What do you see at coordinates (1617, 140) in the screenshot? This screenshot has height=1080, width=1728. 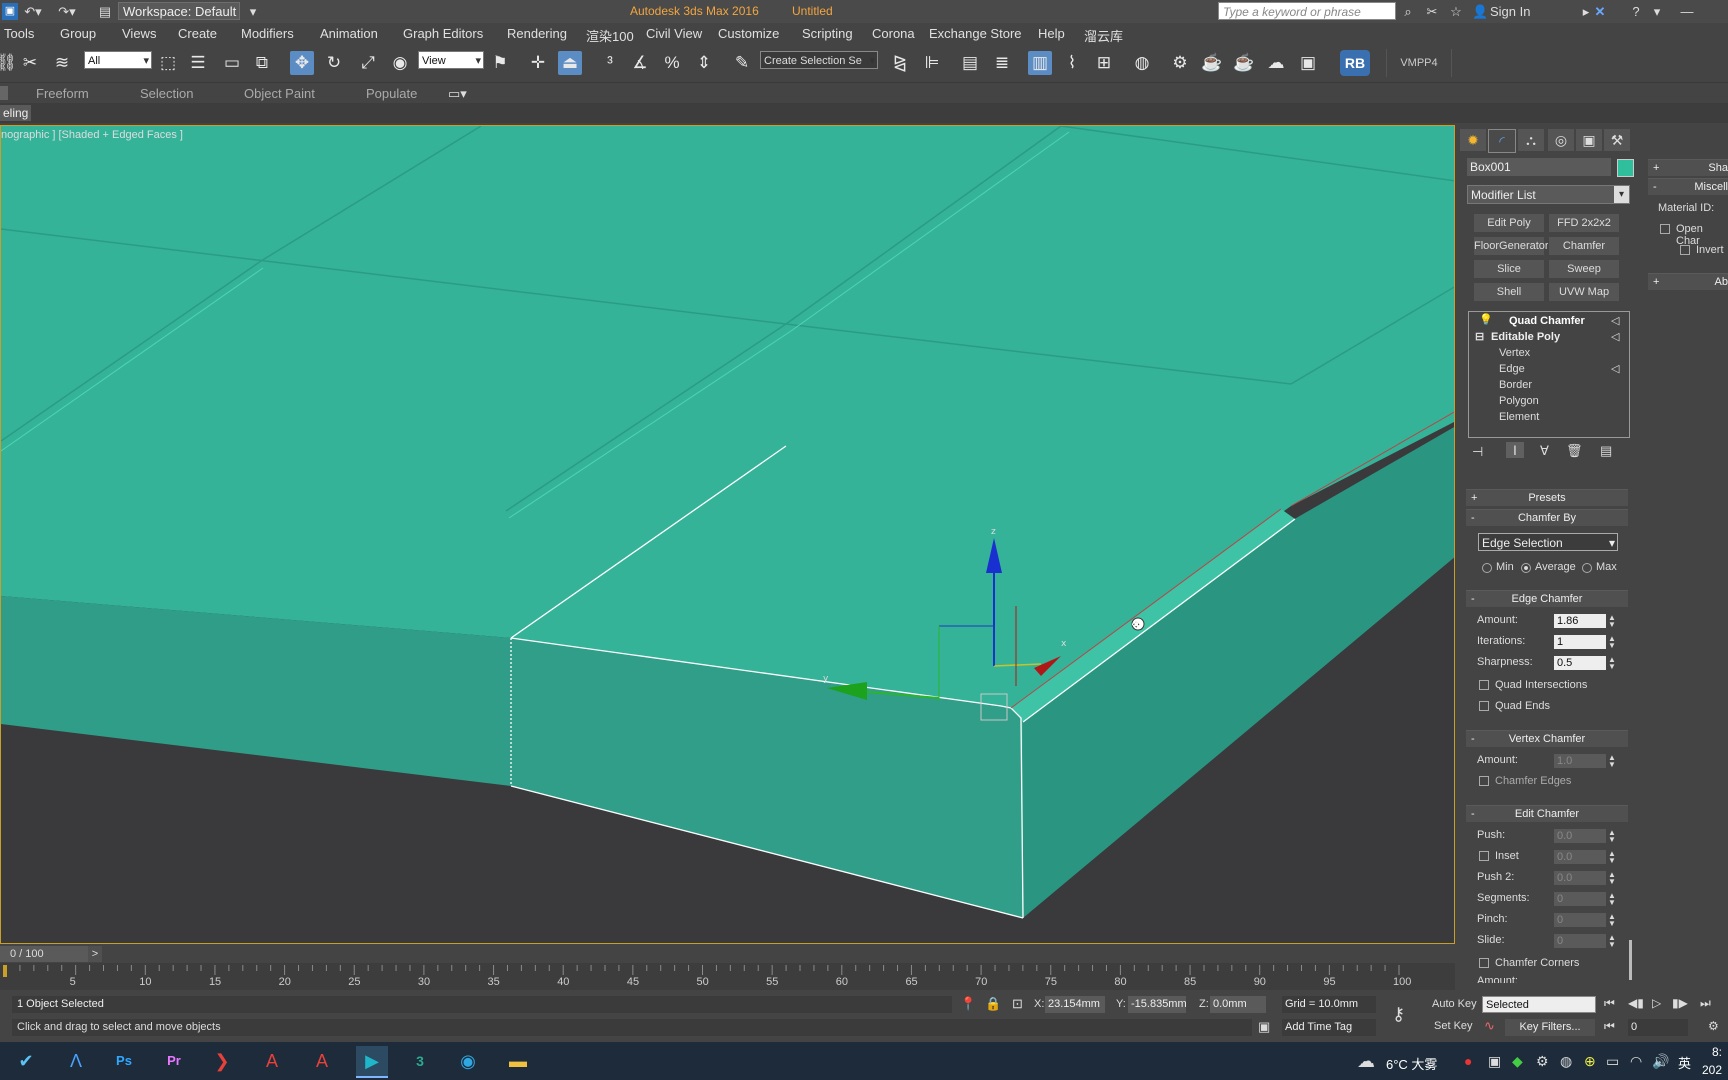 I see `utilities-tab-icon: ⚒` at bounding box center [1617, 140].